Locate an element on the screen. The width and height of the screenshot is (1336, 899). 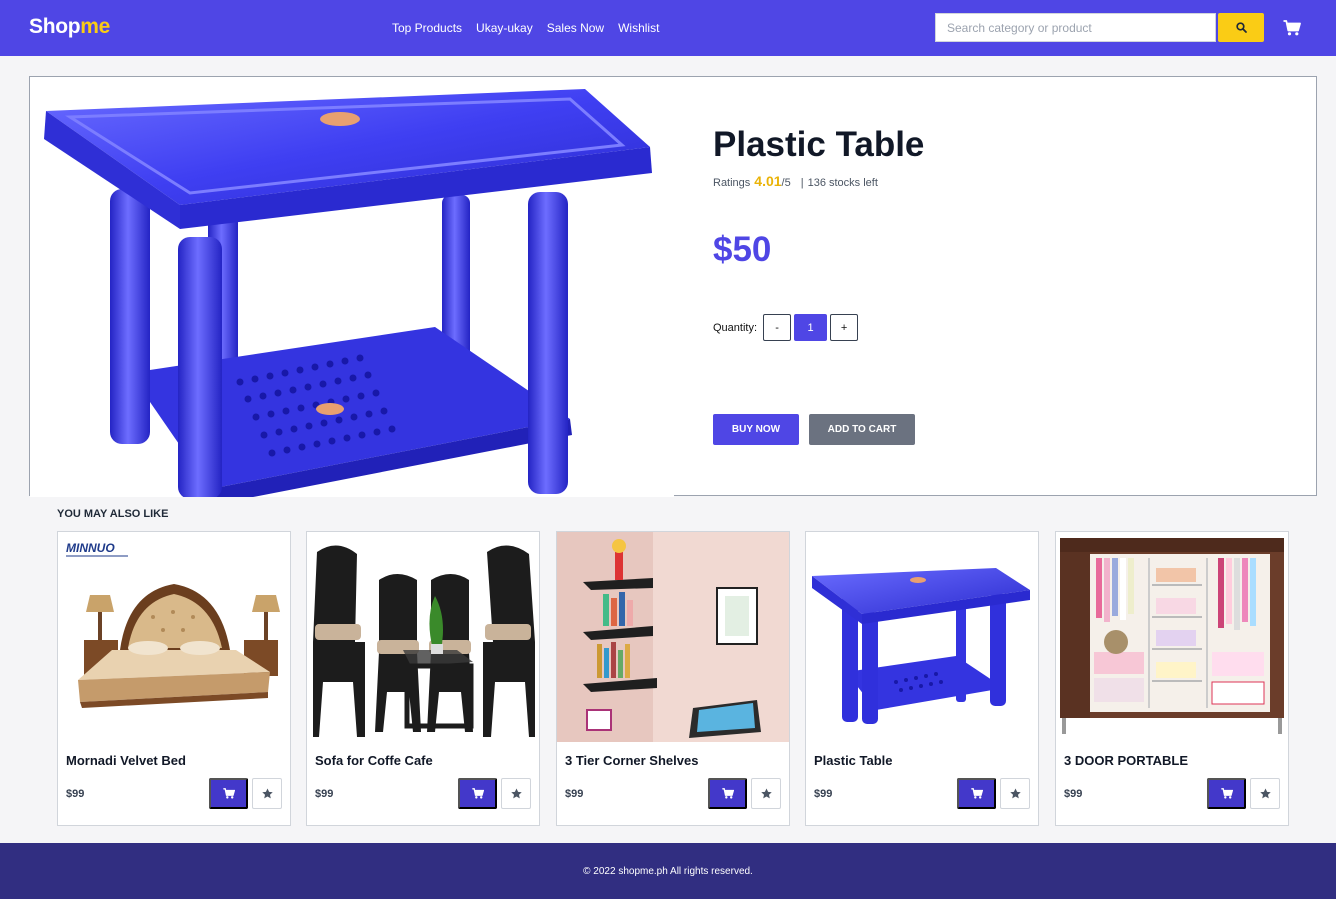
rating-value: 4.01 is located at coordinates (768, 181).